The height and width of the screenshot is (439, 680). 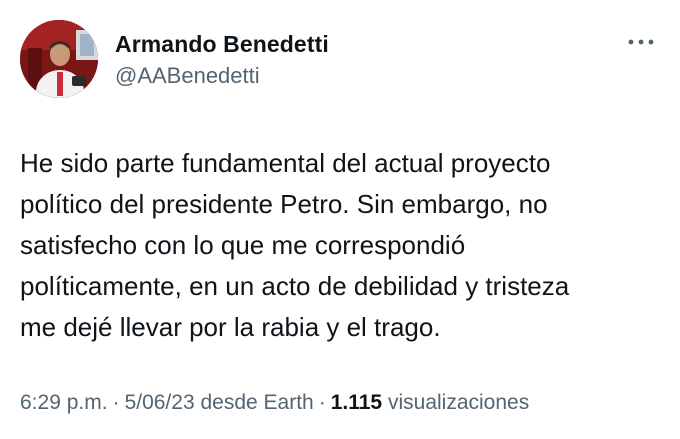 I want to click on tweet-time: 6:29 p.m., so click(x=64, y=402).